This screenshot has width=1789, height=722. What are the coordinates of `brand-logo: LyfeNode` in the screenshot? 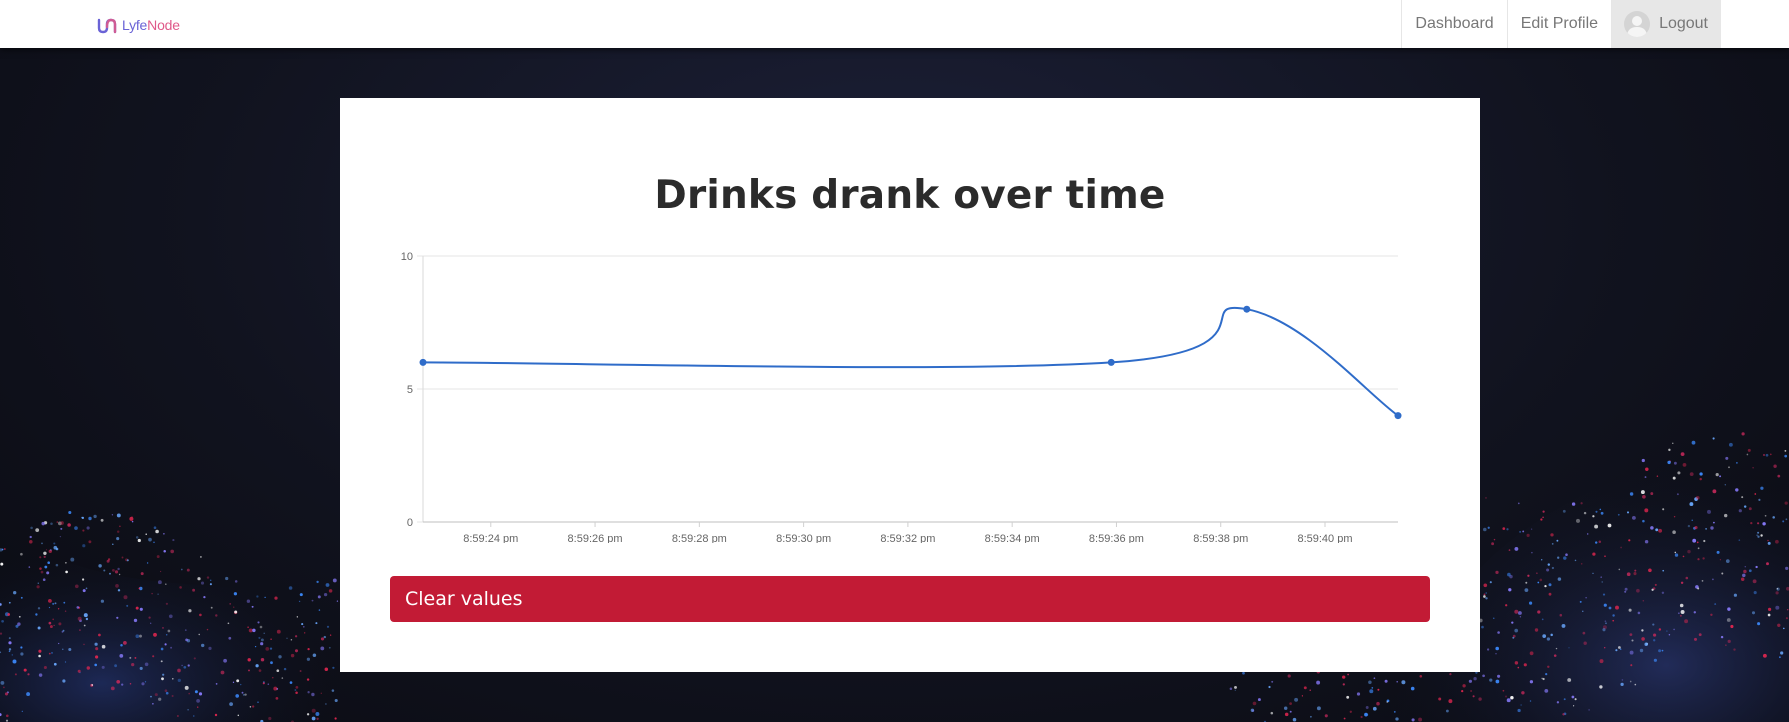 It's located at (138, 25).